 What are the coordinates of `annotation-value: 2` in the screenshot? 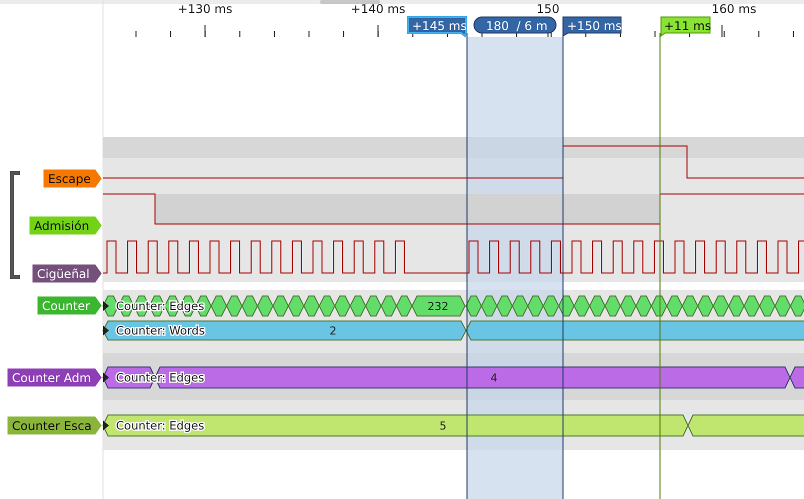 It's located at (333, 331).